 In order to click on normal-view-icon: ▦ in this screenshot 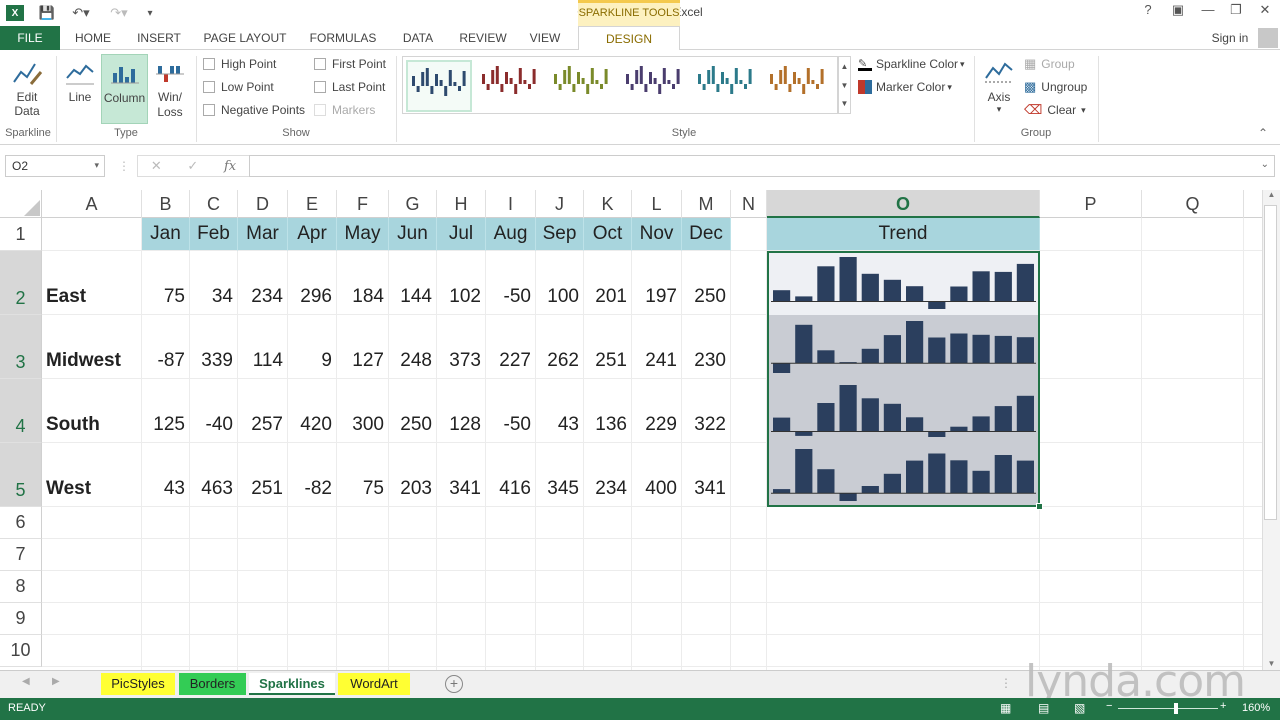, I will do `click(1005, 708)`.